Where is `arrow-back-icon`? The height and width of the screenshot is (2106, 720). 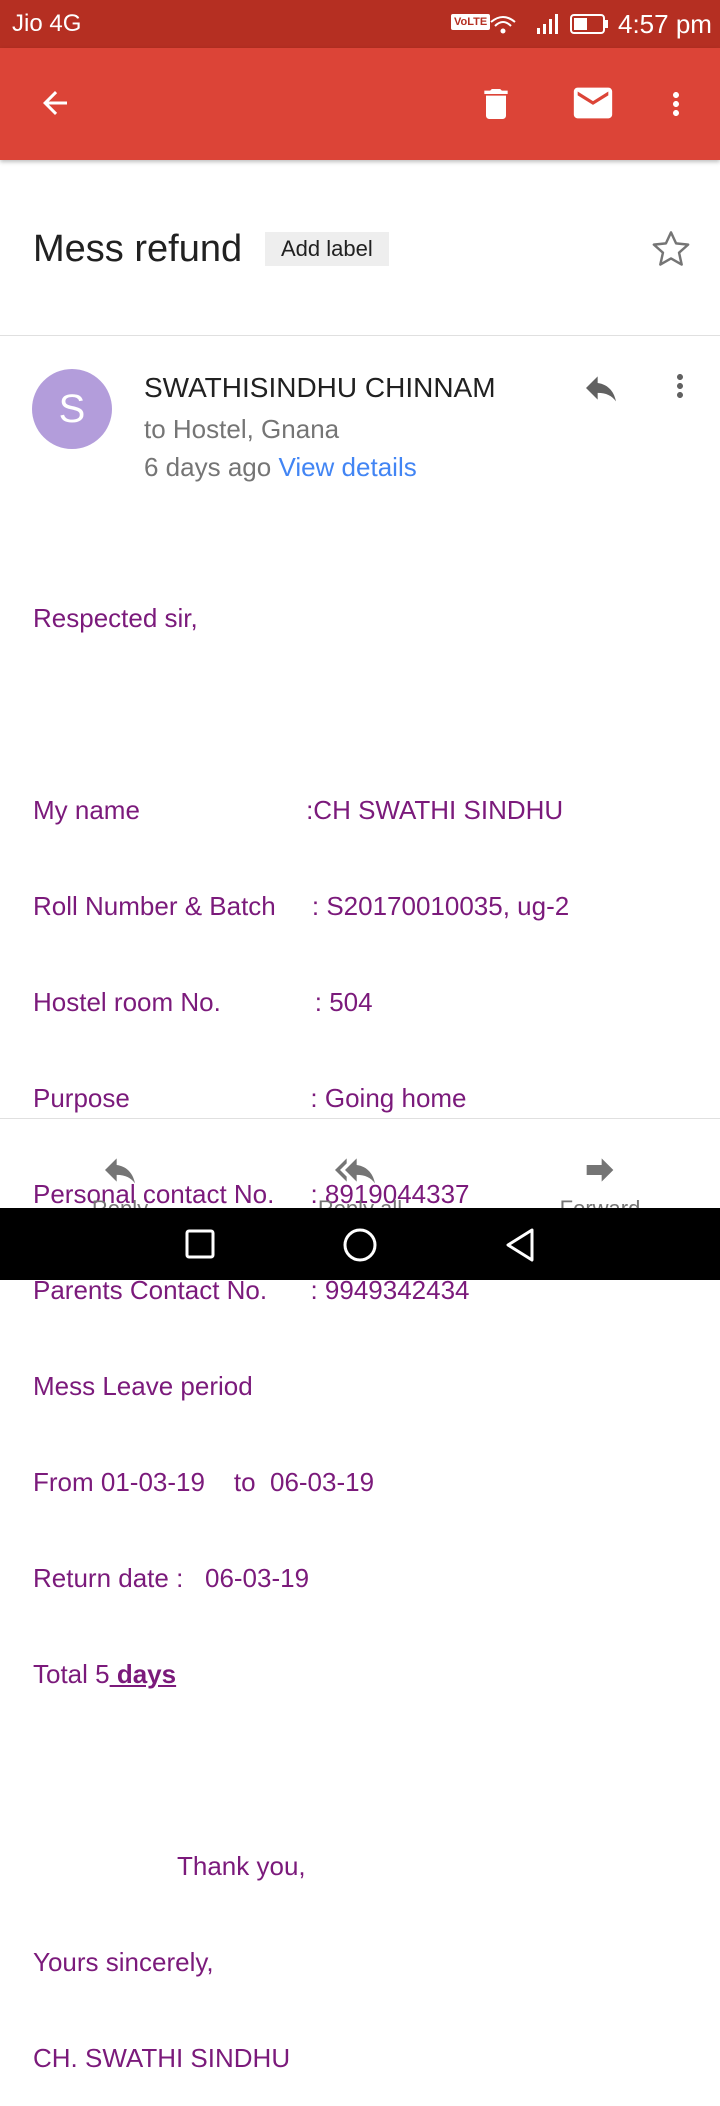 arrow-back-icon is located at coordinates (55, 103).